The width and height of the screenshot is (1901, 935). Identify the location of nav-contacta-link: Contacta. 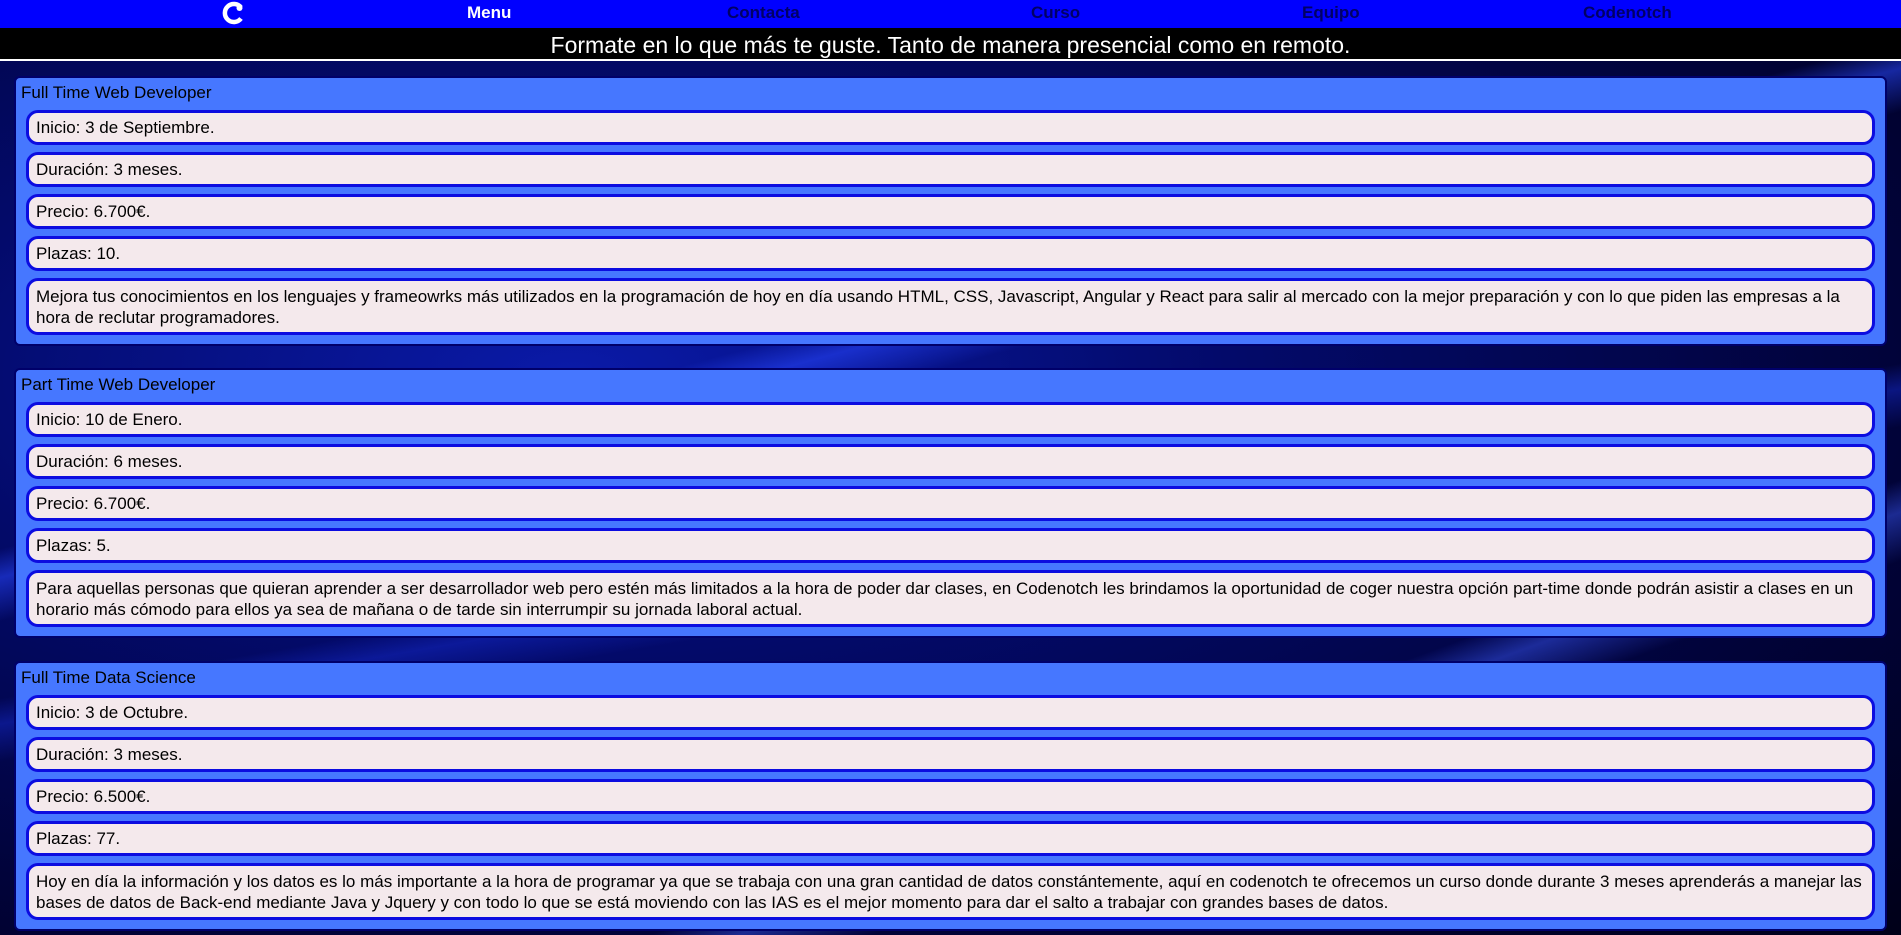
(763, 13).